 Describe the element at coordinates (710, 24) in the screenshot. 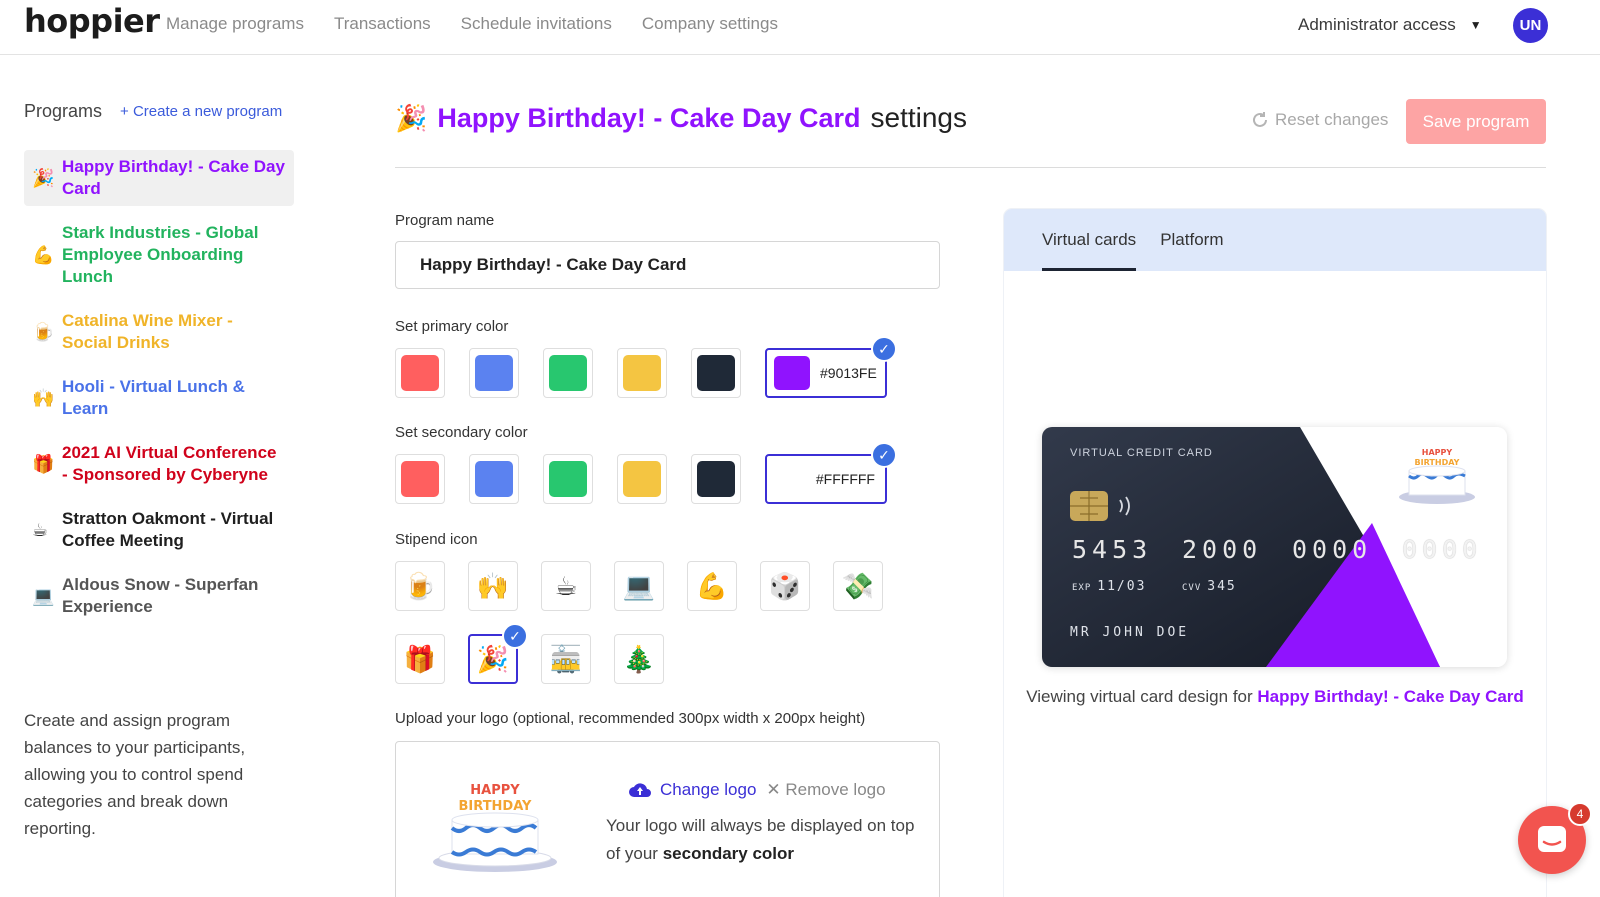

I see `nav-company-settings: Company settings` at that location.